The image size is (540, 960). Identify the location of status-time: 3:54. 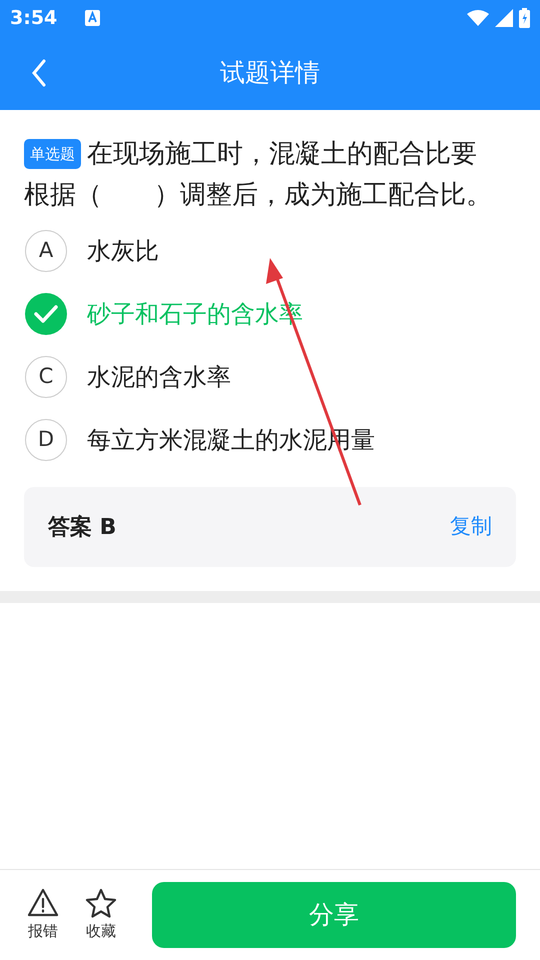
(34, 18).